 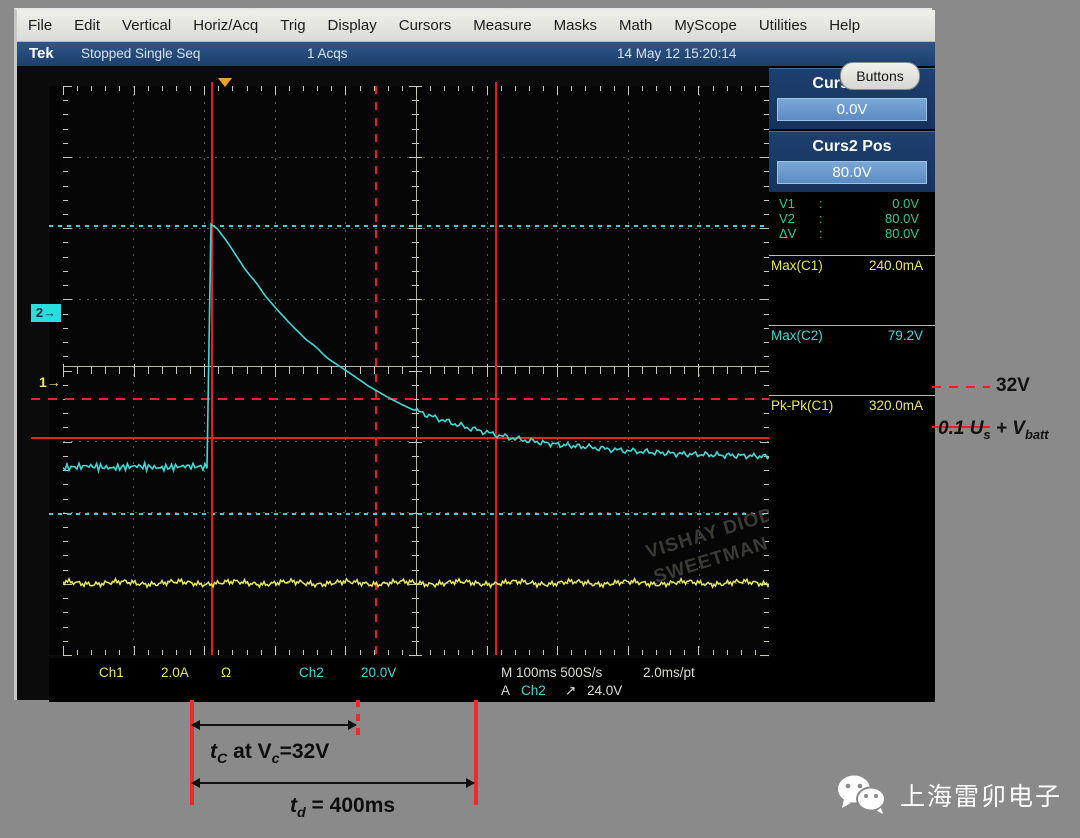 What do you see at coordinates (895, 265) in the screenshot?
I see `measurement-value: 240.0mA` at bounding box center [895, 265].